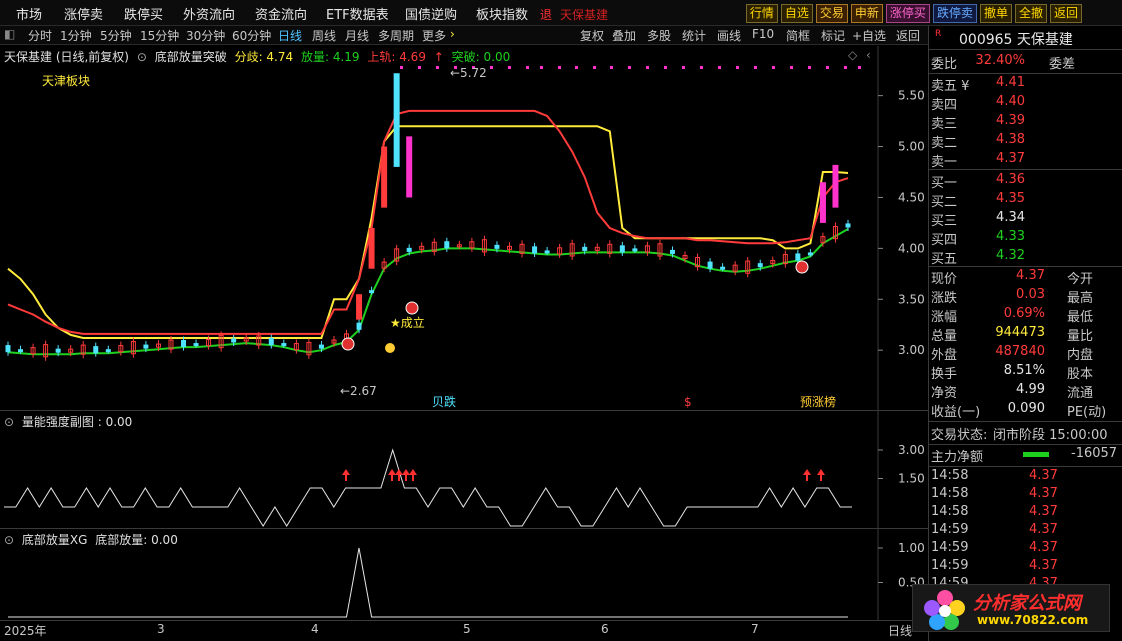 The image size is (1122, 641). I want to click on bid-row: 买三 4.34, so click(1025, 219).